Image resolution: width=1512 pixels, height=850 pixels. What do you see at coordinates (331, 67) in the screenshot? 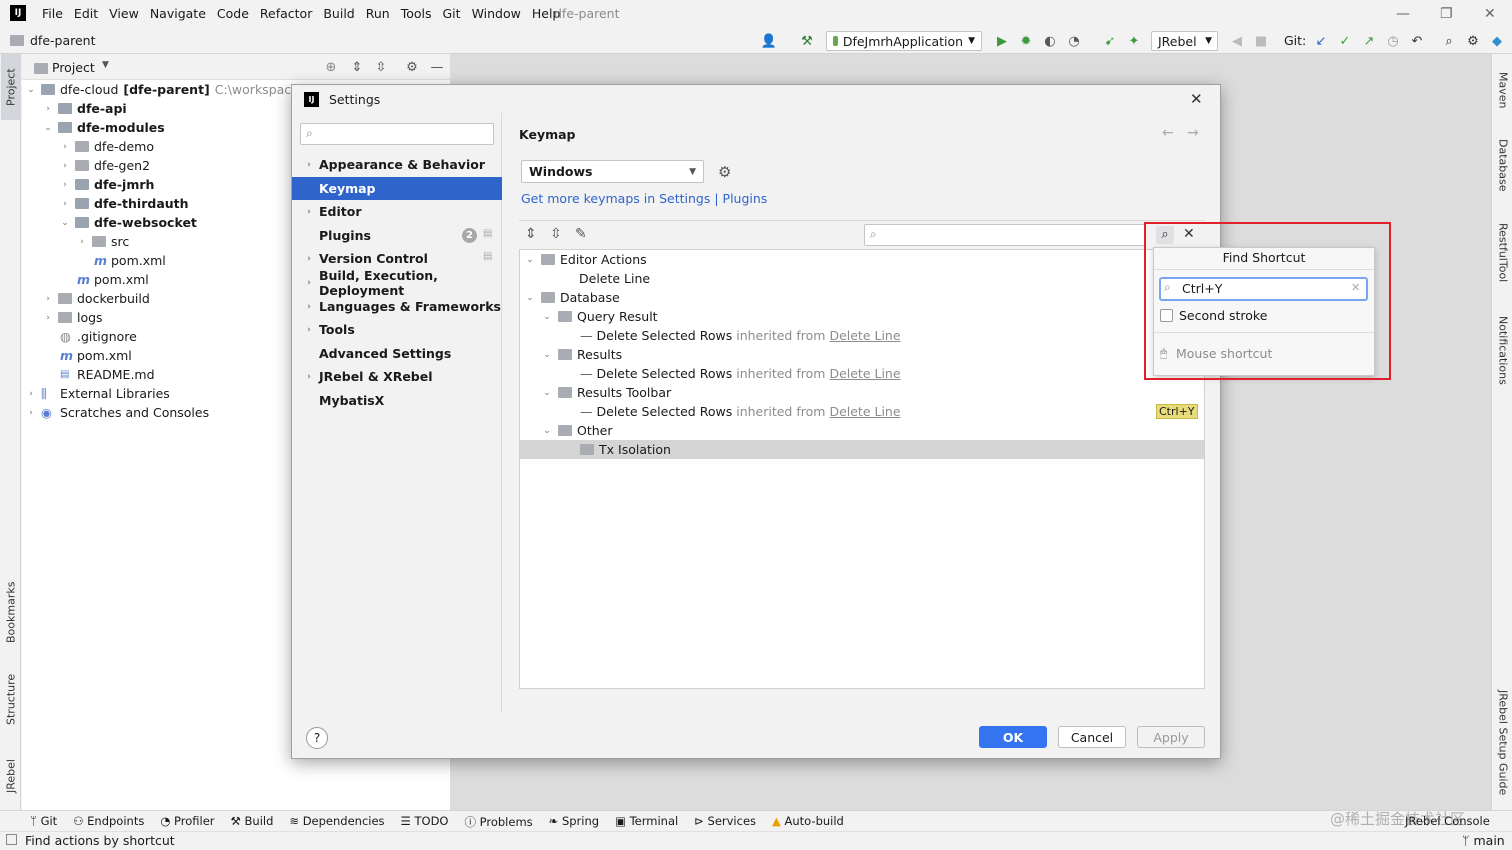
I see `locate-icon: ⊕` at bounding box center [331, 67].